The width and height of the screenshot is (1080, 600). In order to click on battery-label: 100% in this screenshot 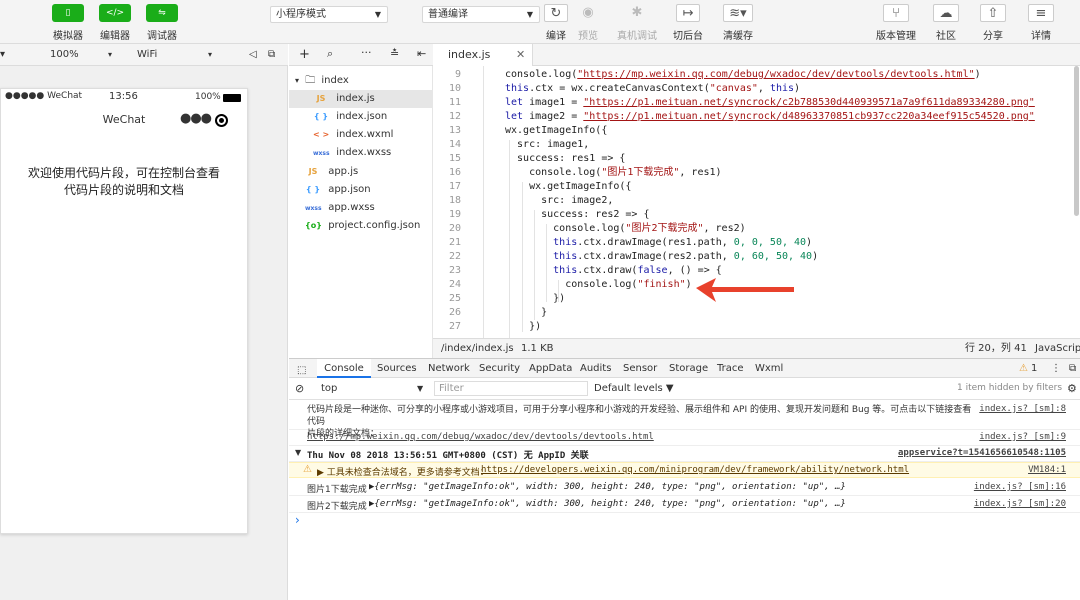, I will do `click(208, 97)`.